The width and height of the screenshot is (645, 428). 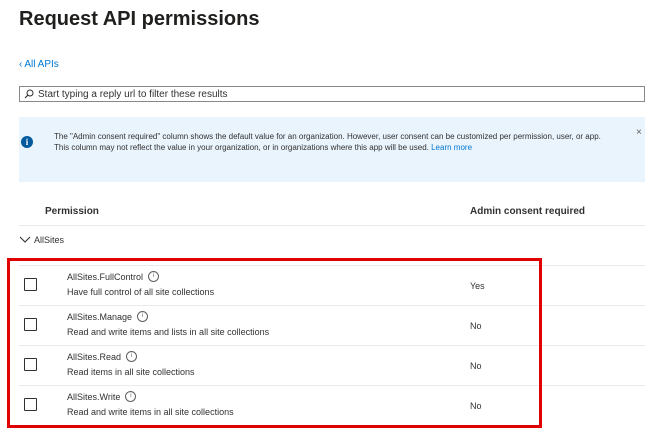 I want to click on info-icon: i, so click(x=27, y=142).